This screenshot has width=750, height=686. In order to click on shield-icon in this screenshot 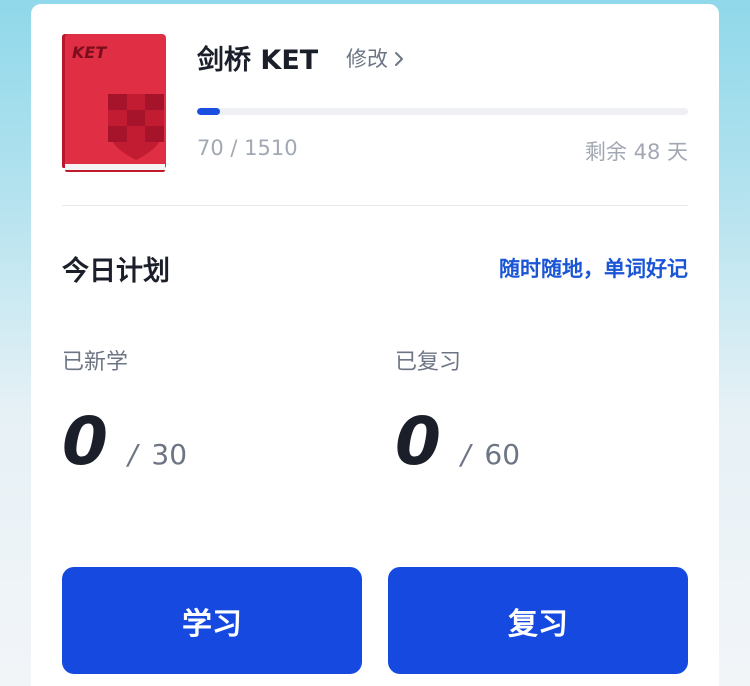, I will do `click(136, 127)`.